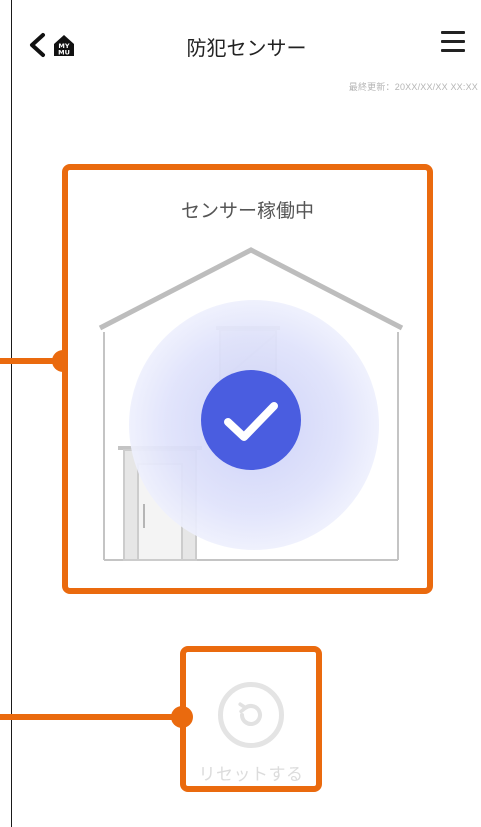 This screenshot has width=481, height=827. What do you see at coordinates (251, 775) in the screenshot?
I see `reset-button-label: リセットする` at bounding box center [251, 775].